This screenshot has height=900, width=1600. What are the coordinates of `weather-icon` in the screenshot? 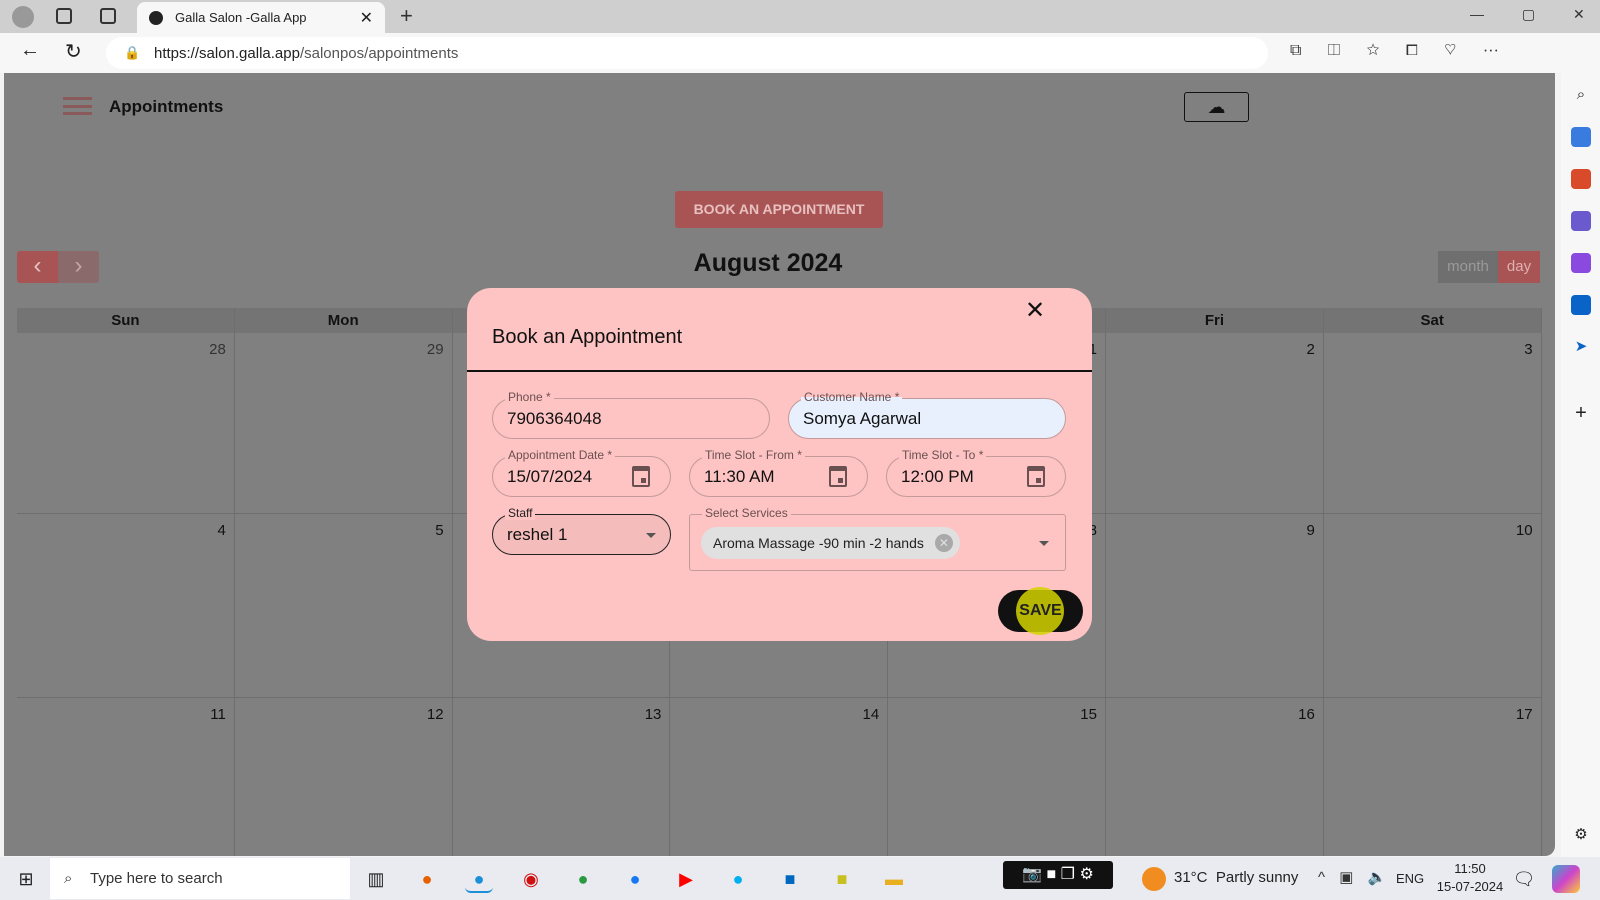 It's located at (1154, 879).